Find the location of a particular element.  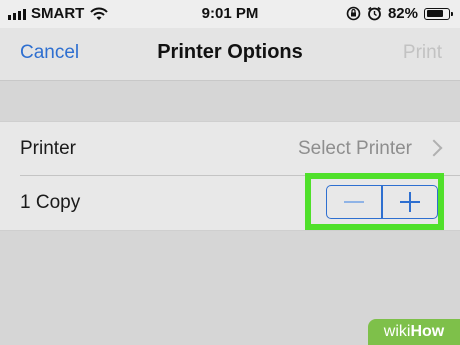

decrement-button is located at coordinates (354, 202).